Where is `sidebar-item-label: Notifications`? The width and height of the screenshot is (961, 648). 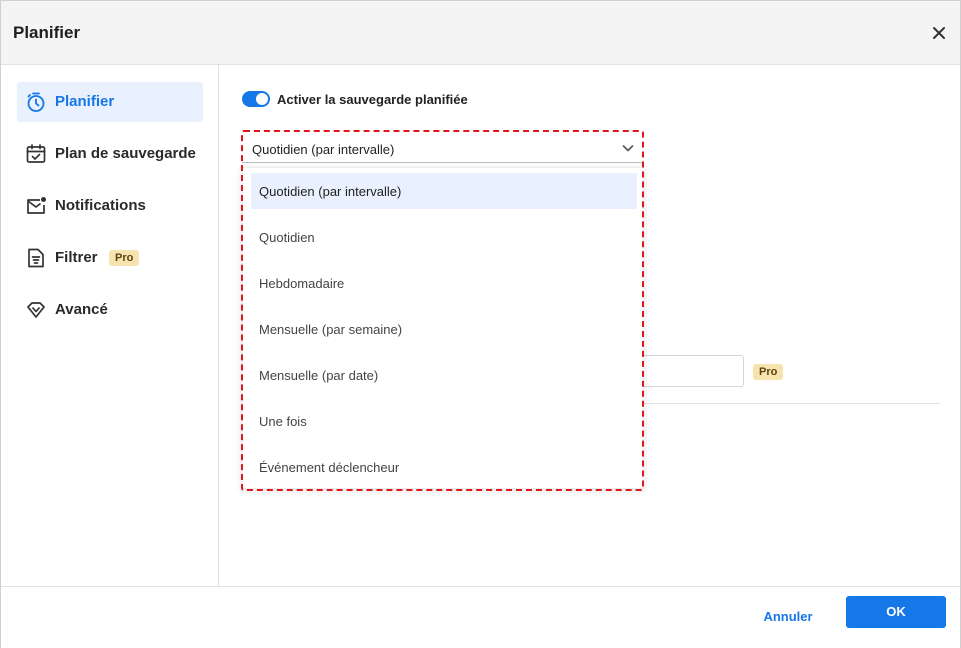 sidebar-item-label: Notifications is located at coordinates (100, 205).